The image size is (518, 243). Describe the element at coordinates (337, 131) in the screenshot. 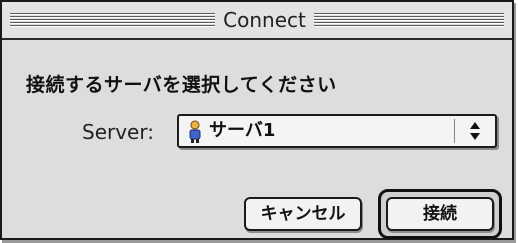

I see `server-popup-menu: サーバ1` at that location.